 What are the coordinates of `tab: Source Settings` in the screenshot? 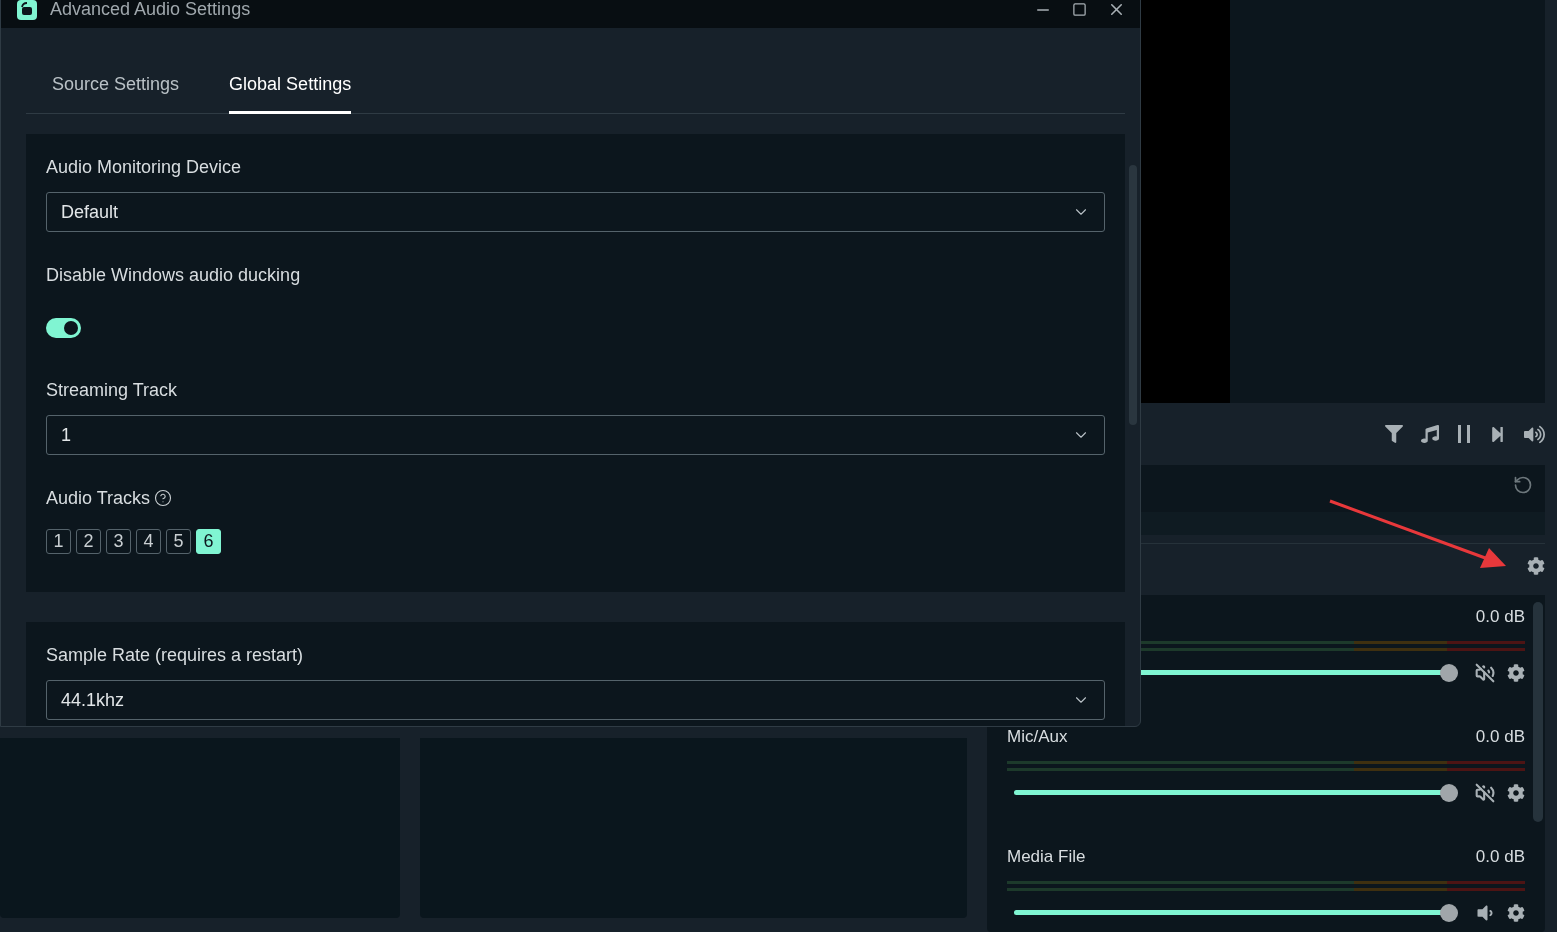 It's located at (116, 90).